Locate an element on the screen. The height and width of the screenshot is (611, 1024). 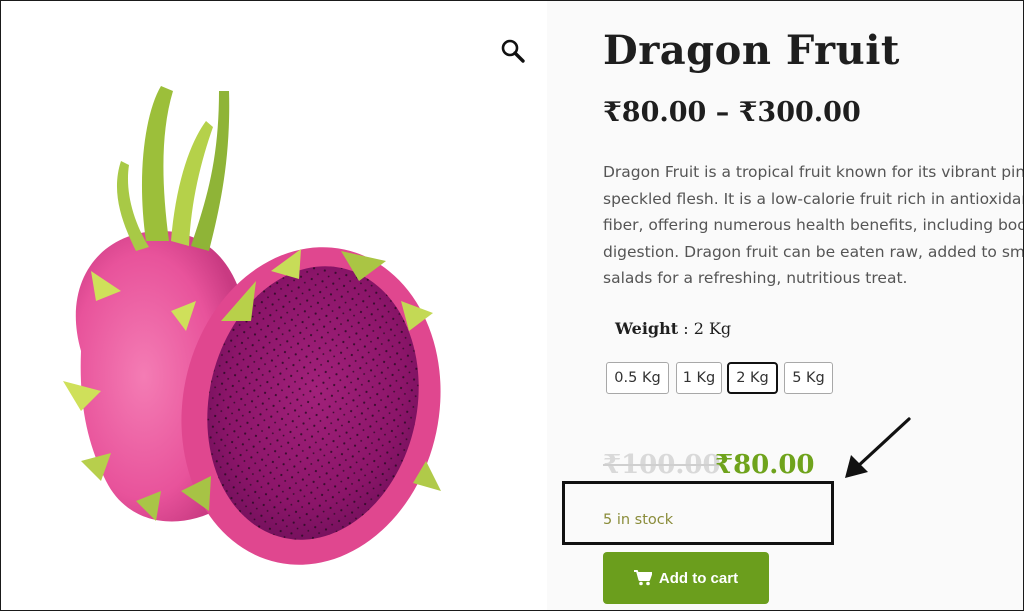
weight-label: Weight is located at coordinates (647, 328).